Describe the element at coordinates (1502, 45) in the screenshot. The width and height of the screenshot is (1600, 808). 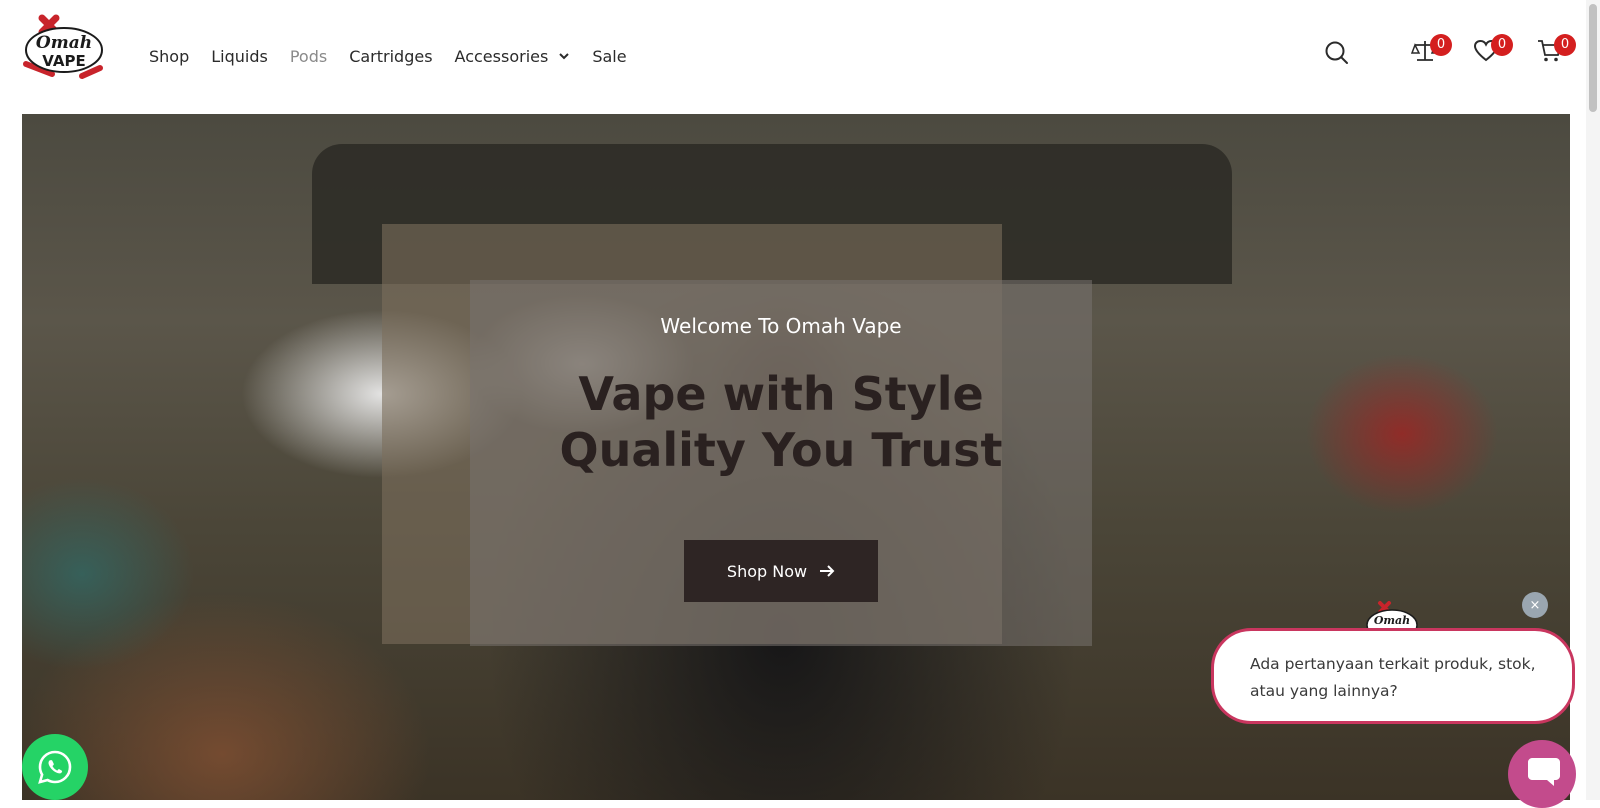
I see `wishlist-count-badge: 0` at that location.